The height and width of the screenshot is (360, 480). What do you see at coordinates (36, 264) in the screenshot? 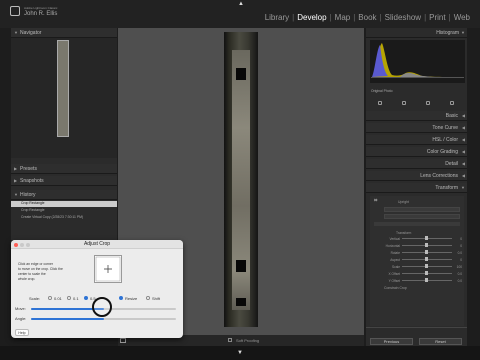
I see `instruction-line: Click an edge or corner` at bounding box center [36, 264].